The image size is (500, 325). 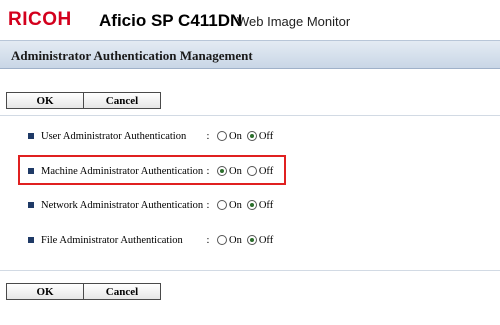 I want to click on setting-label: User Administrator Authentication, so click(x=114, y=136).